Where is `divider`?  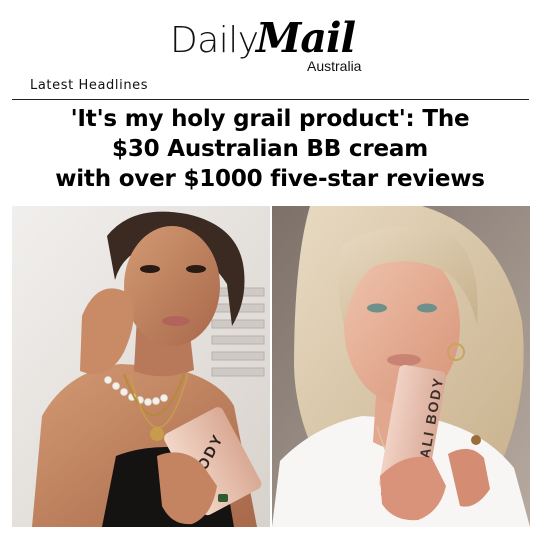
divider is located at coordinates (270, 99).